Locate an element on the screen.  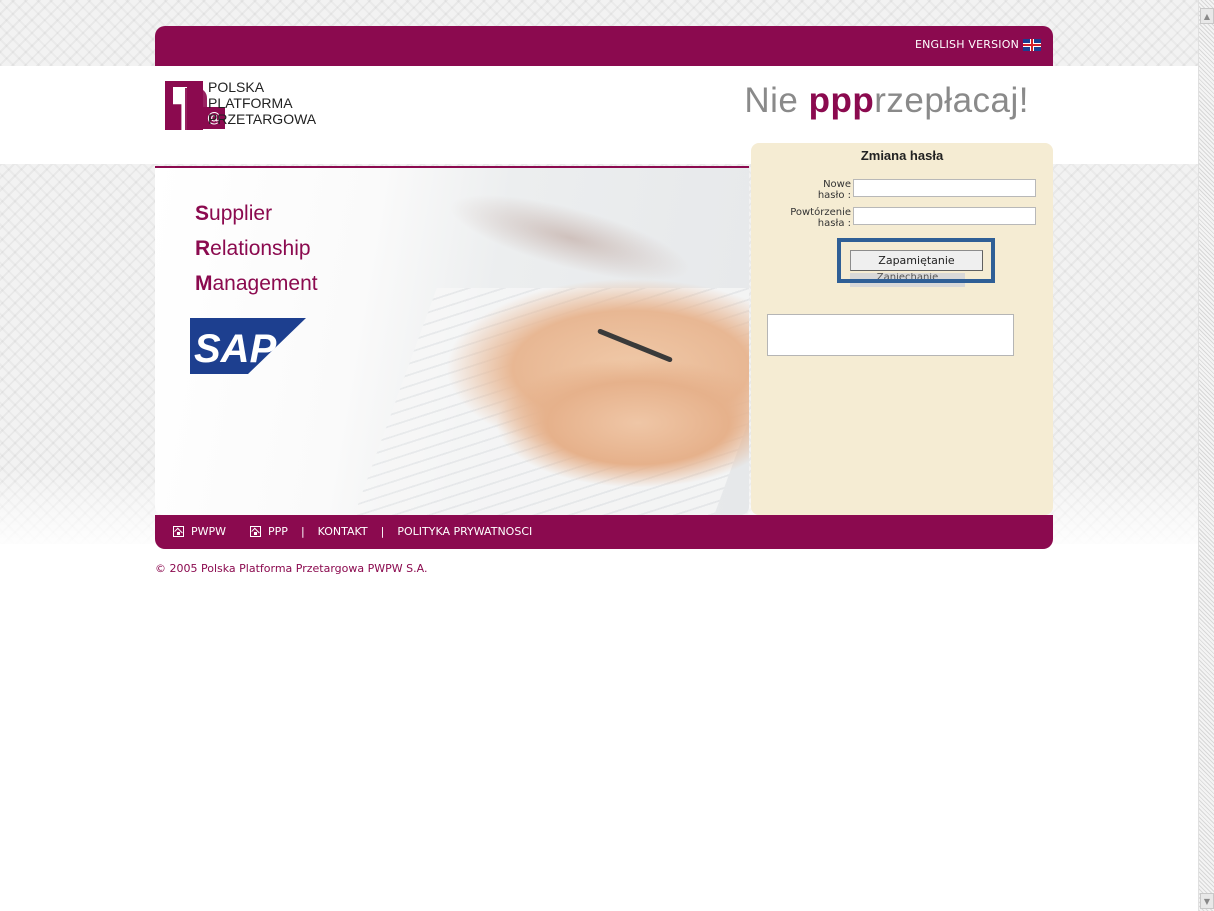
english-version-label: ENGLISH VERSION is located at coordinates (966, 44).